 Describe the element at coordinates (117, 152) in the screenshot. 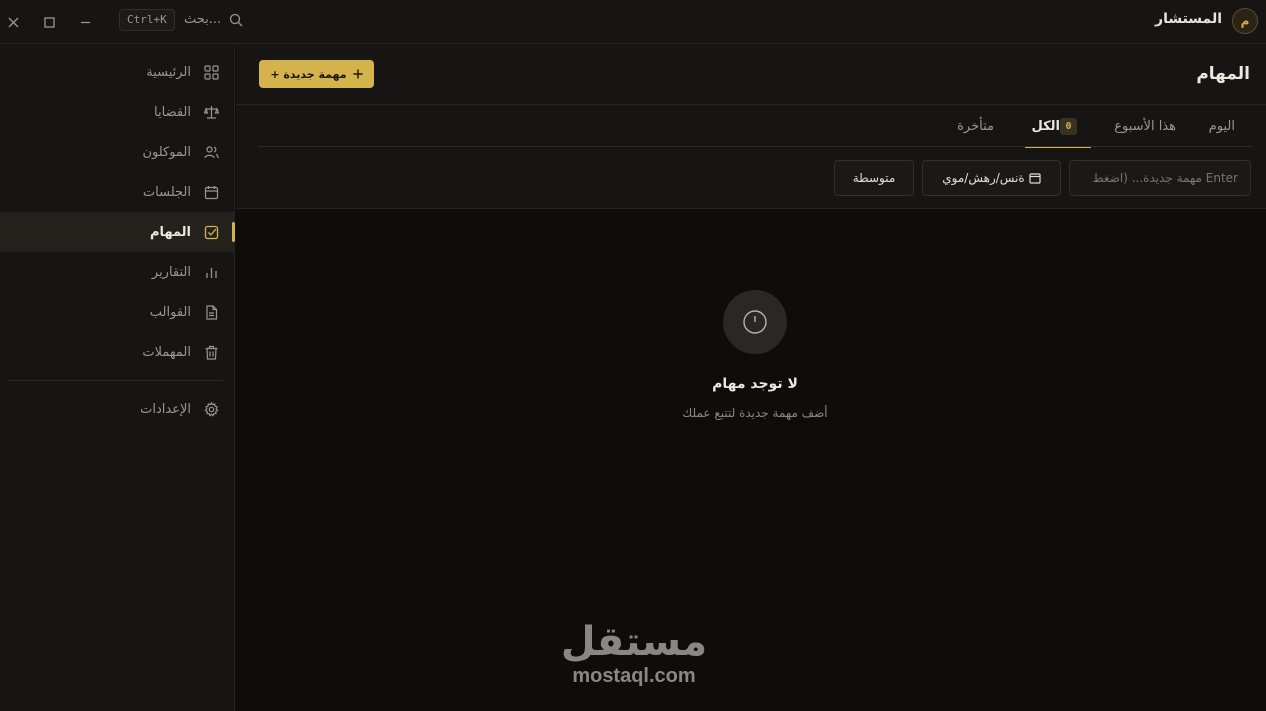

I see `sidebar-item-clients: الموكلون` at that location.